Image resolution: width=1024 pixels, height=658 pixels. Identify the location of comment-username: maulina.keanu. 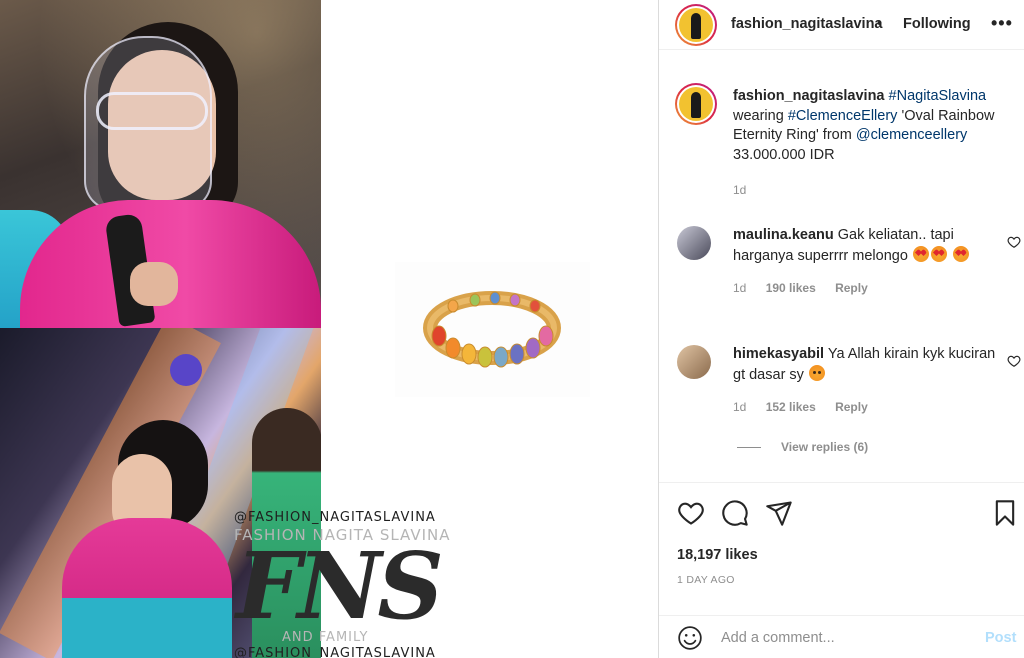
(783, 235).